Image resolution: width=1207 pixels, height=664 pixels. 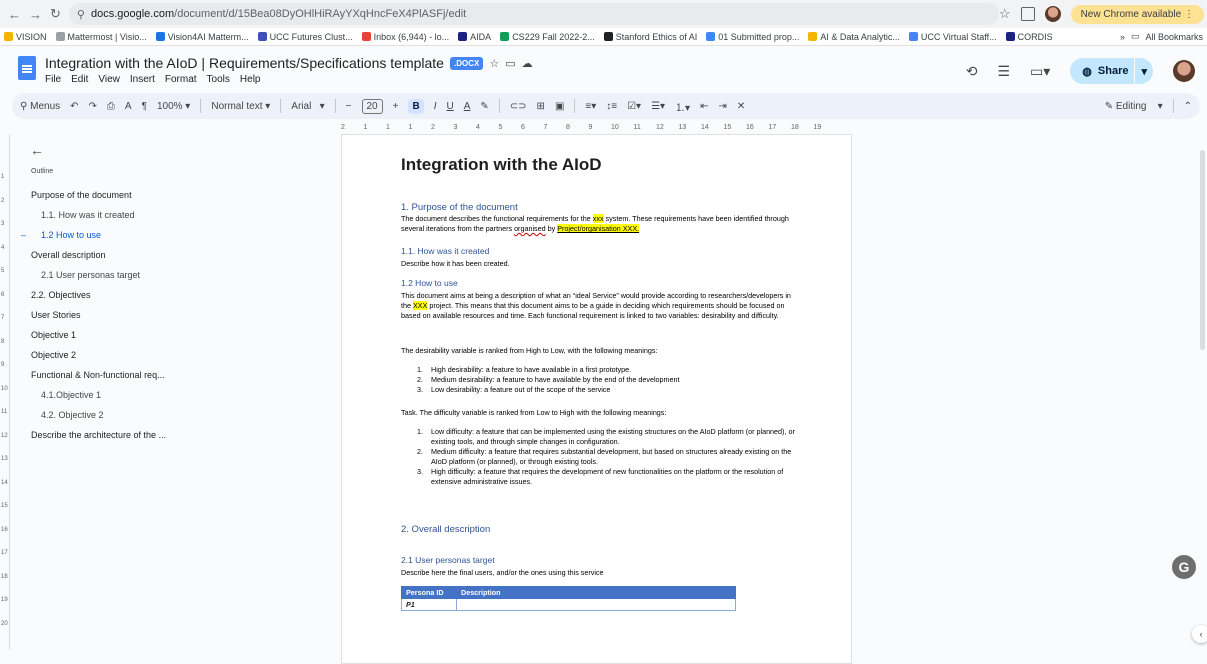 I want to click on collapse-menus-icon: ⌃, so click(x=1188, y=106).